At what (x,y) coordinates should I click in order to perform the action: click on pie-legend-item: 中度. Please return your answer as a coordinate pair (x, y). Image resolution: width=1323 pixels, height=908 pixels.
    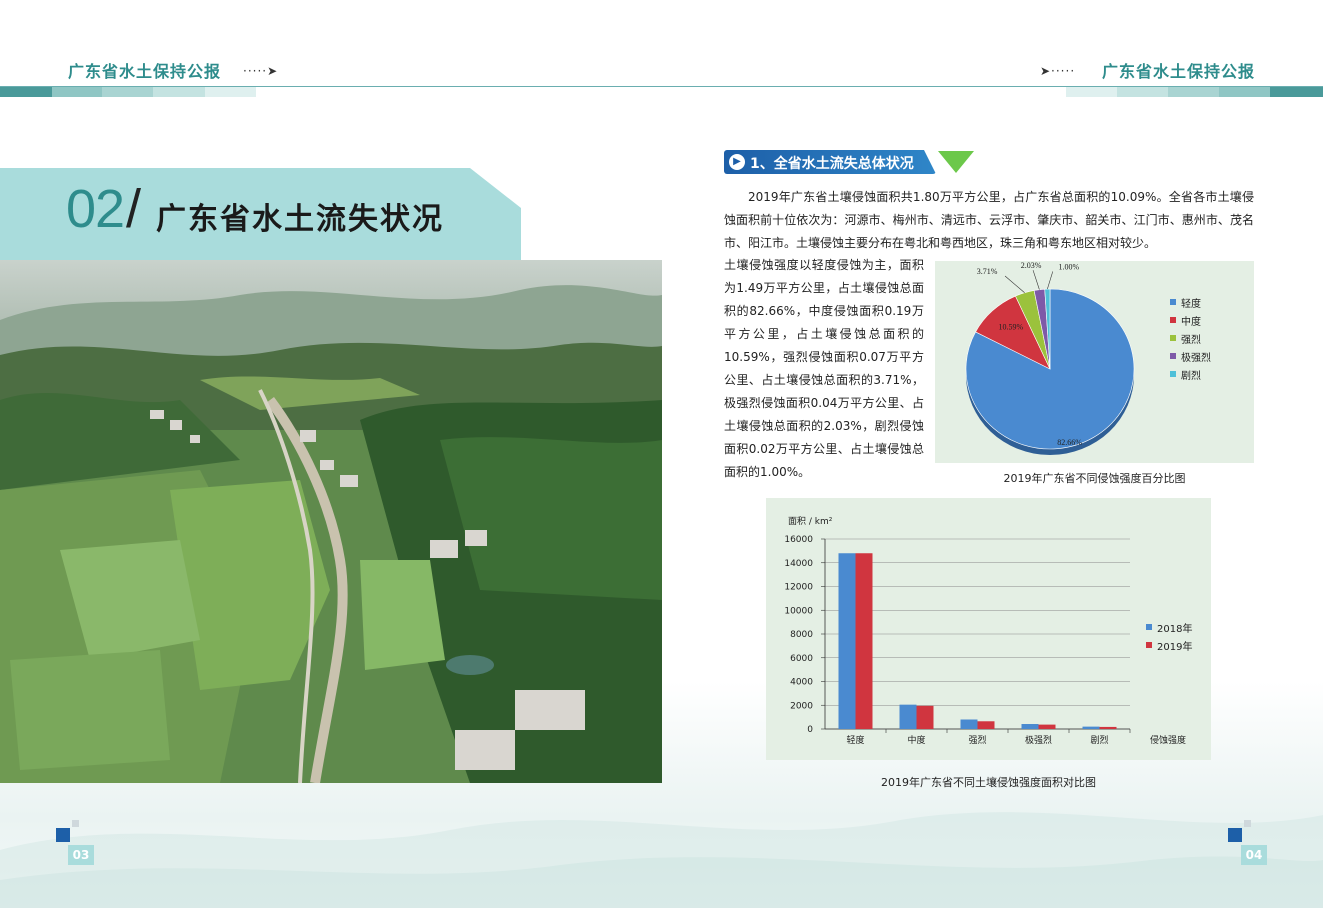
    Looking at the image, I should click on (1190, 320).